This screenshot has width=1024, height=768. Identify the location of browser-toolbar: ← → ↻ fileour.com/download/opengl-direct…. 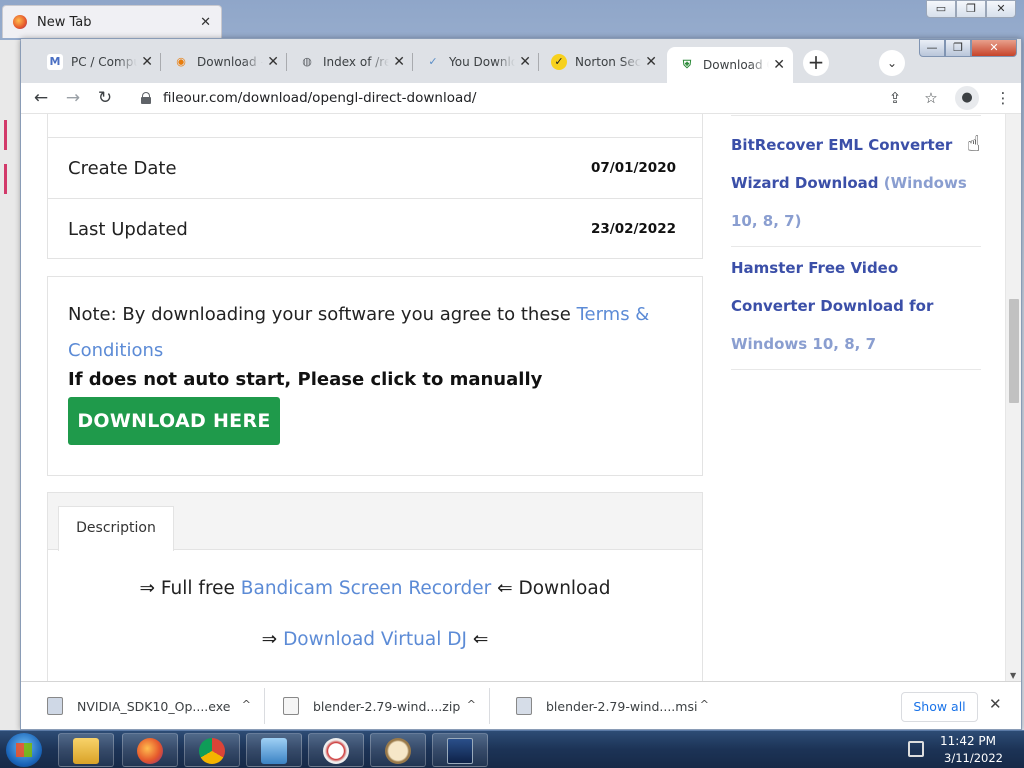
(521, 98).